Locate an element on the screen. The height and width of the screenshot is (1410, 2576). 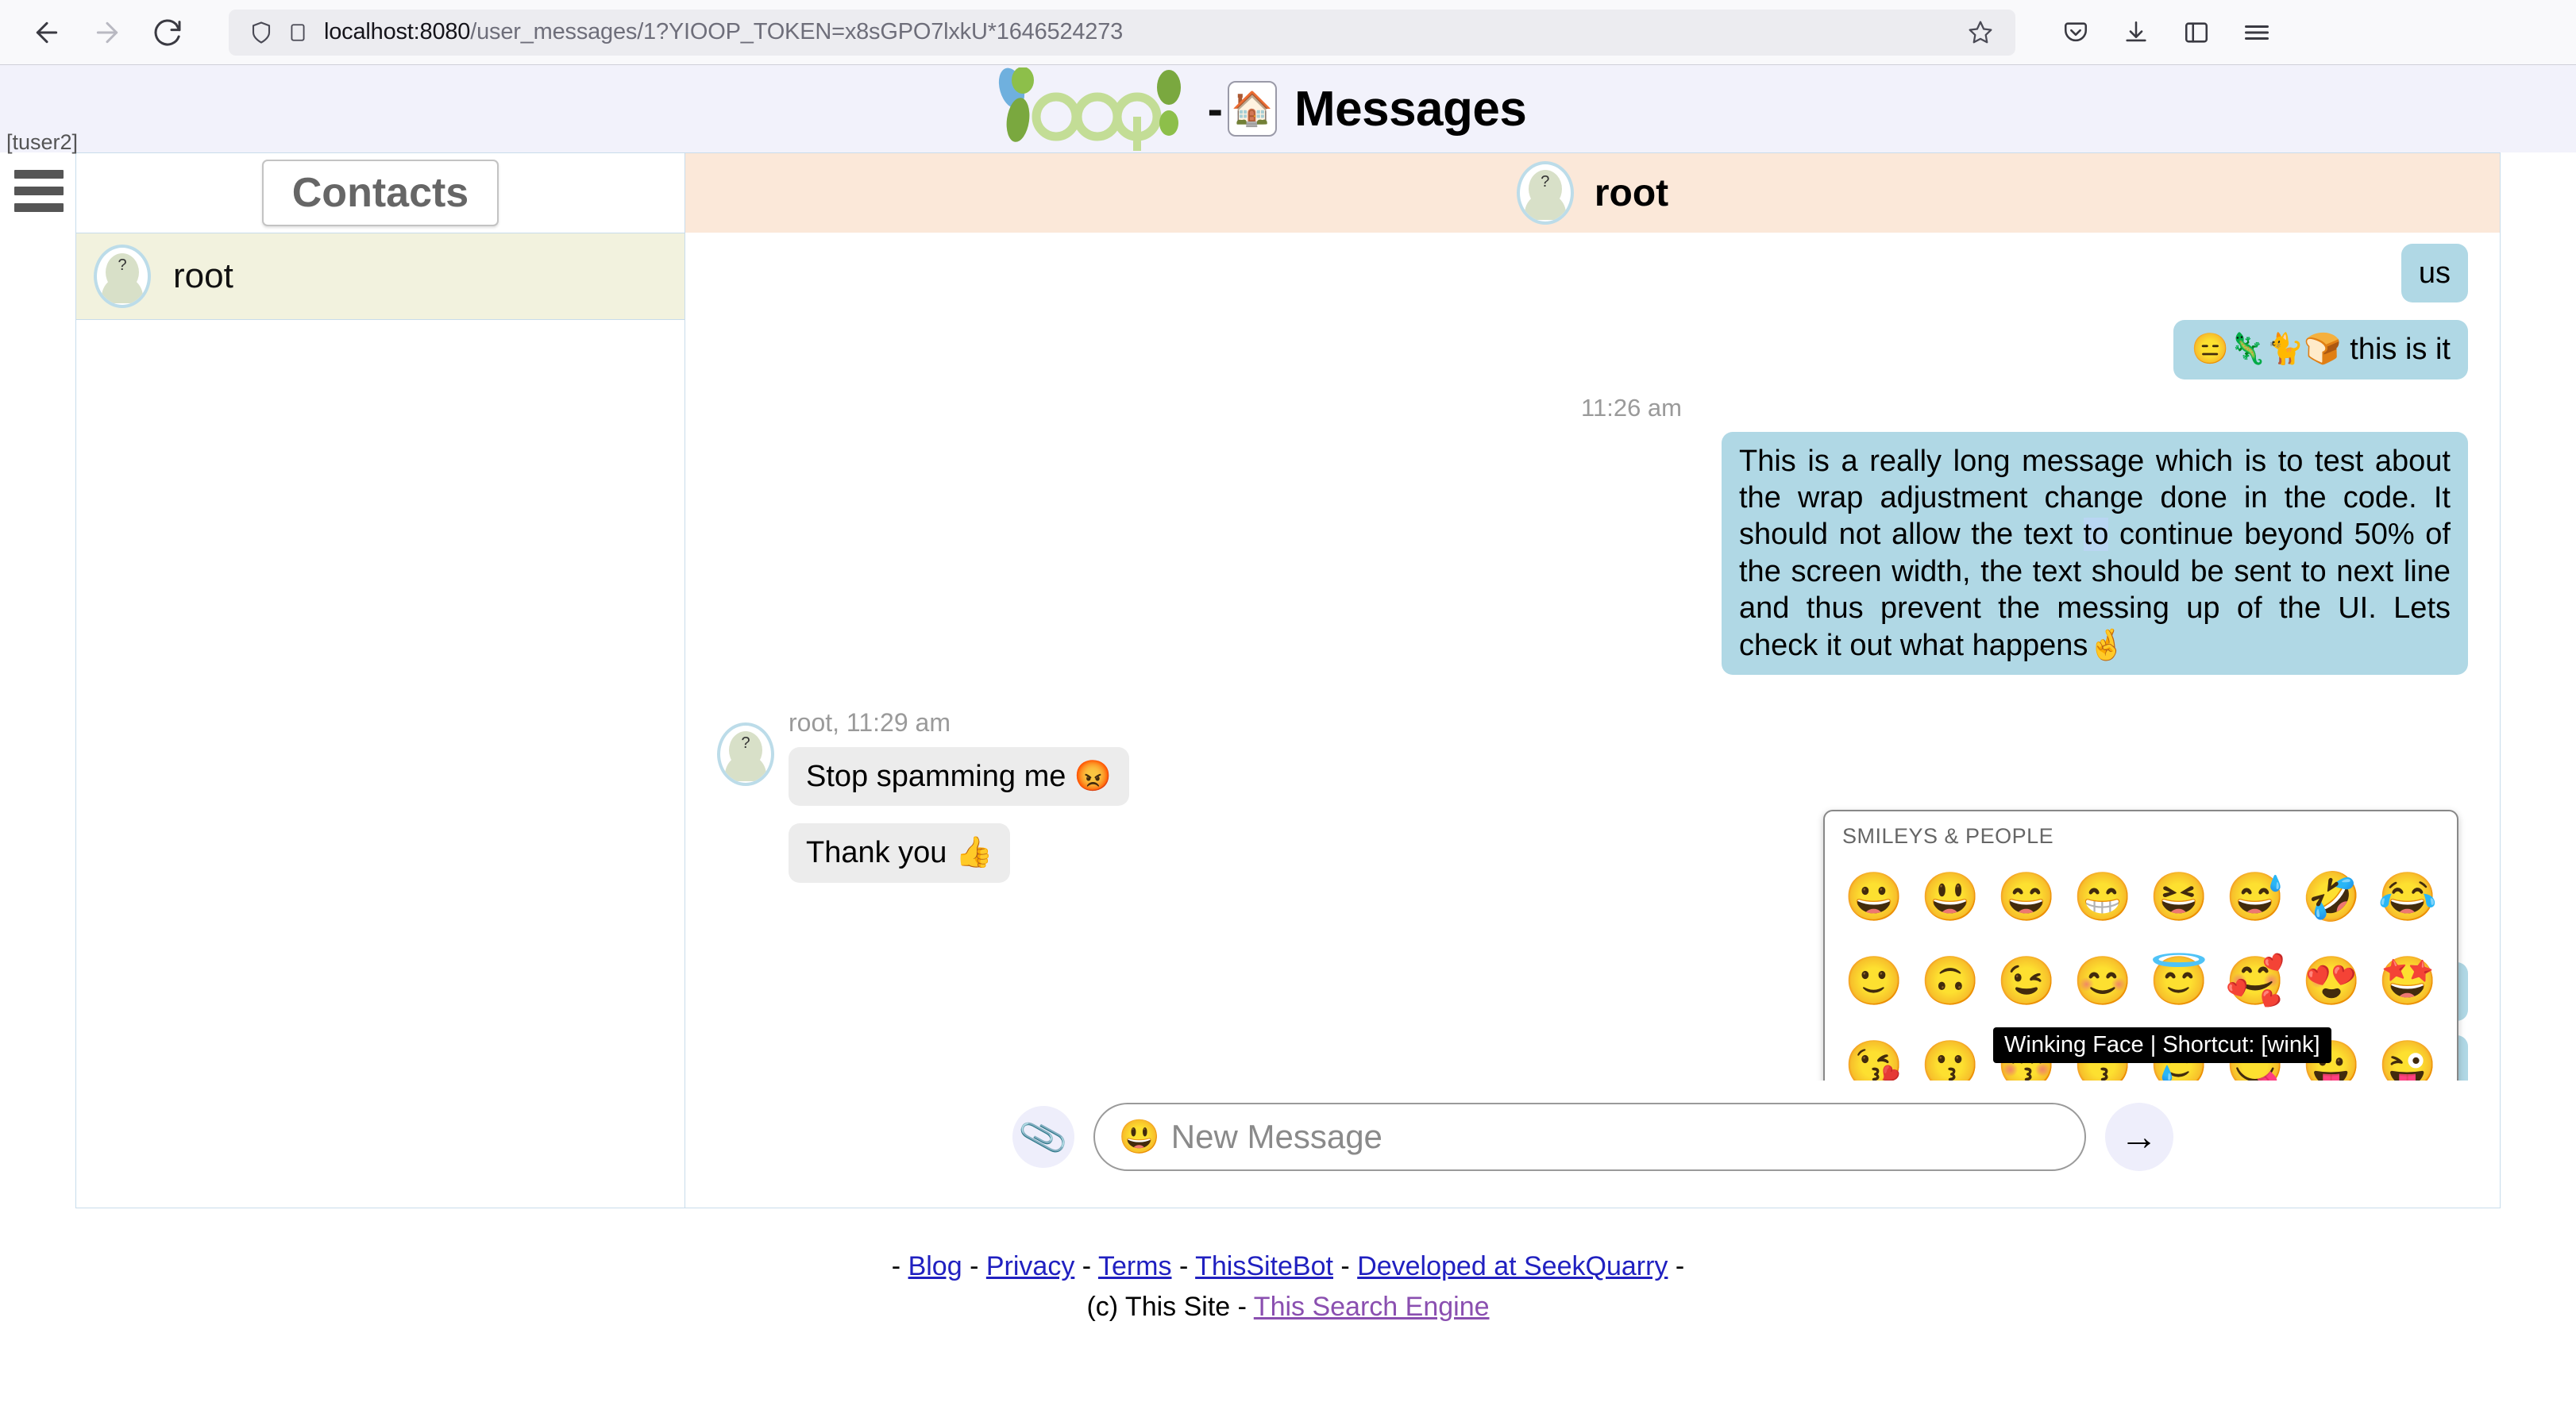
emoji-option: 😆 is located at coordinates (2179, 897).